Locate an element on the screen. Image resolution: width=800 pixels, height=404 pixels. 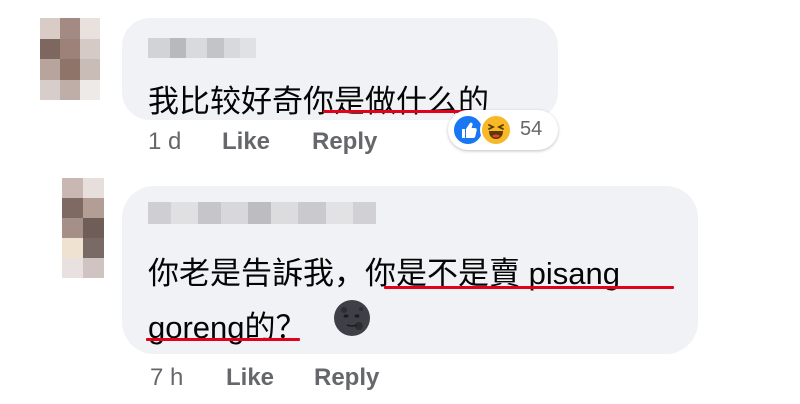
reply-button-1: Reply is located at coordinates (344, 142).